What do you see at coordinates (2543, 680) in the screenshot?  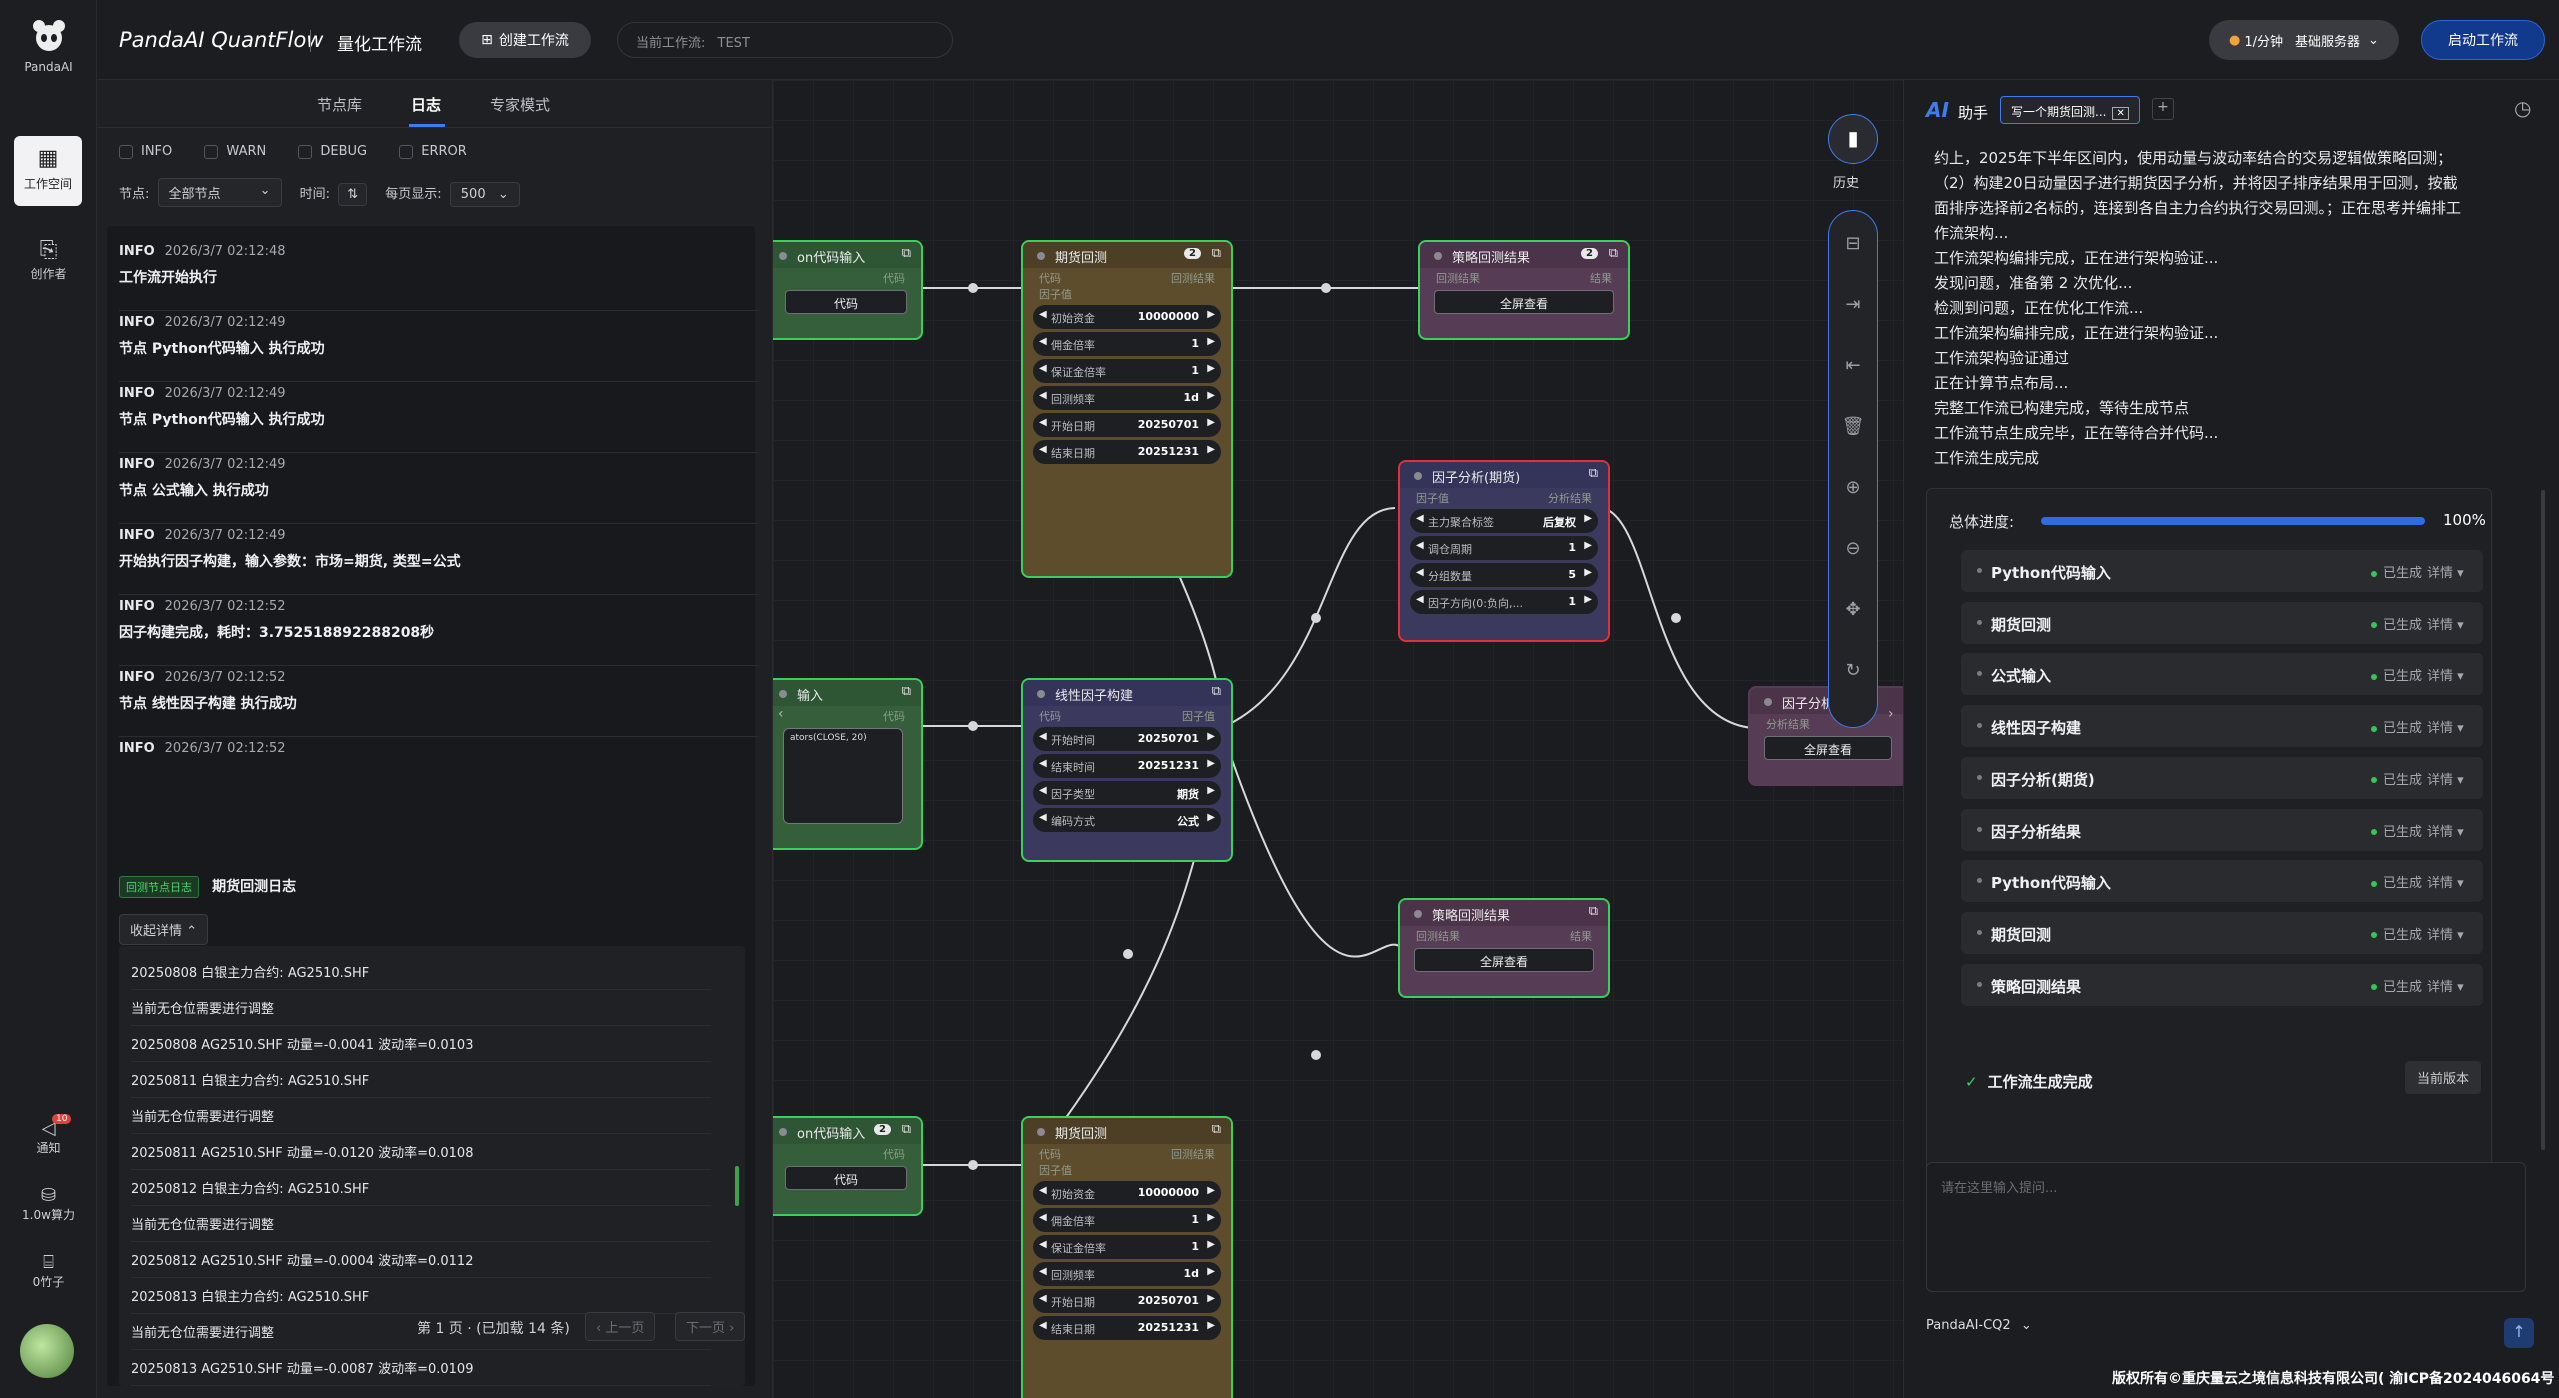 I see `chat-scrollbar` at bounding box center [2543, 680].